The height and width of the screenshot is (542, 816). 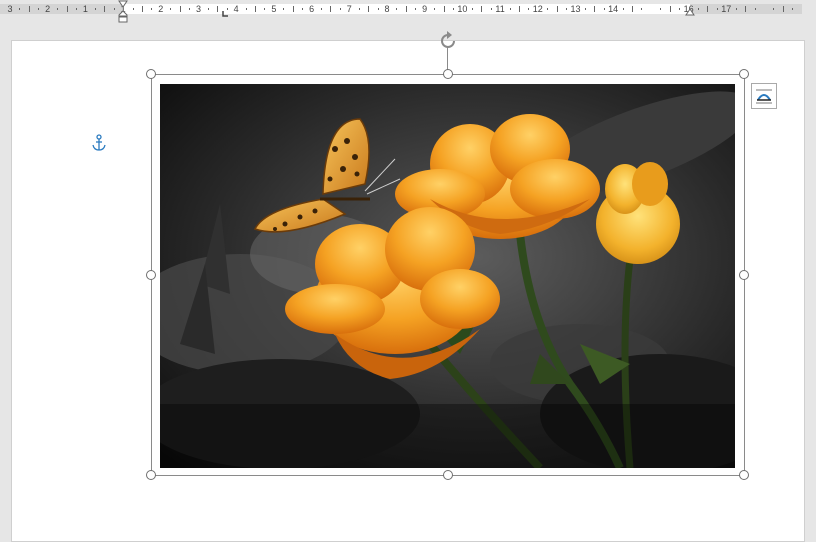 What do you see at coordinates (448, 74) in the screenshot?
I see `resize-handle-top-center` at bounding box center [448, 74].